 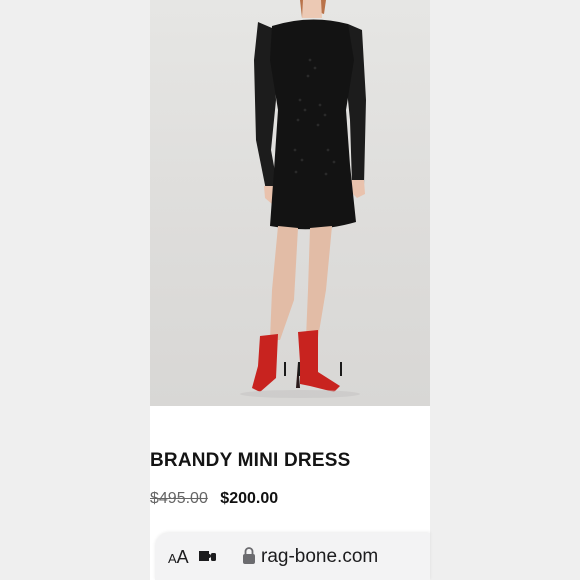 What do you see at coordinates (303, 199) in the screenshot?
I see `dress-model-illustration` at bounding box center [303, 199].